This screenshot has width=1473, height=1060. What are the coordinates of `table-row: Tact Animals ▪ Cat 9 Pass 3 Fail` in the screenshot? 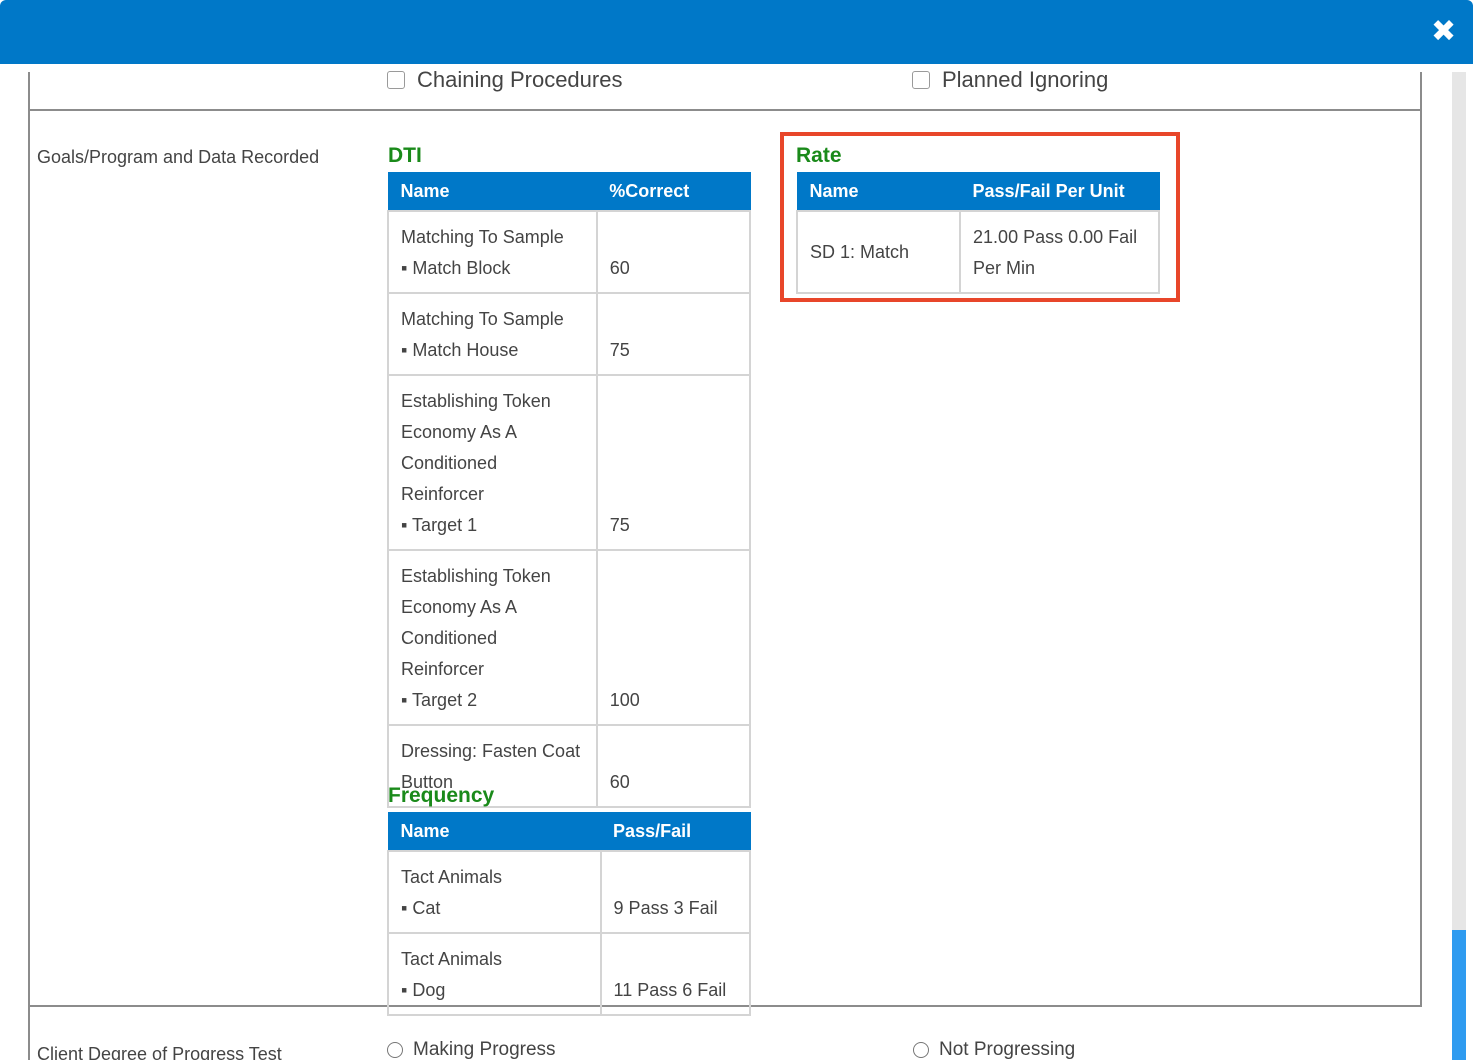 It's located at (569, 891).